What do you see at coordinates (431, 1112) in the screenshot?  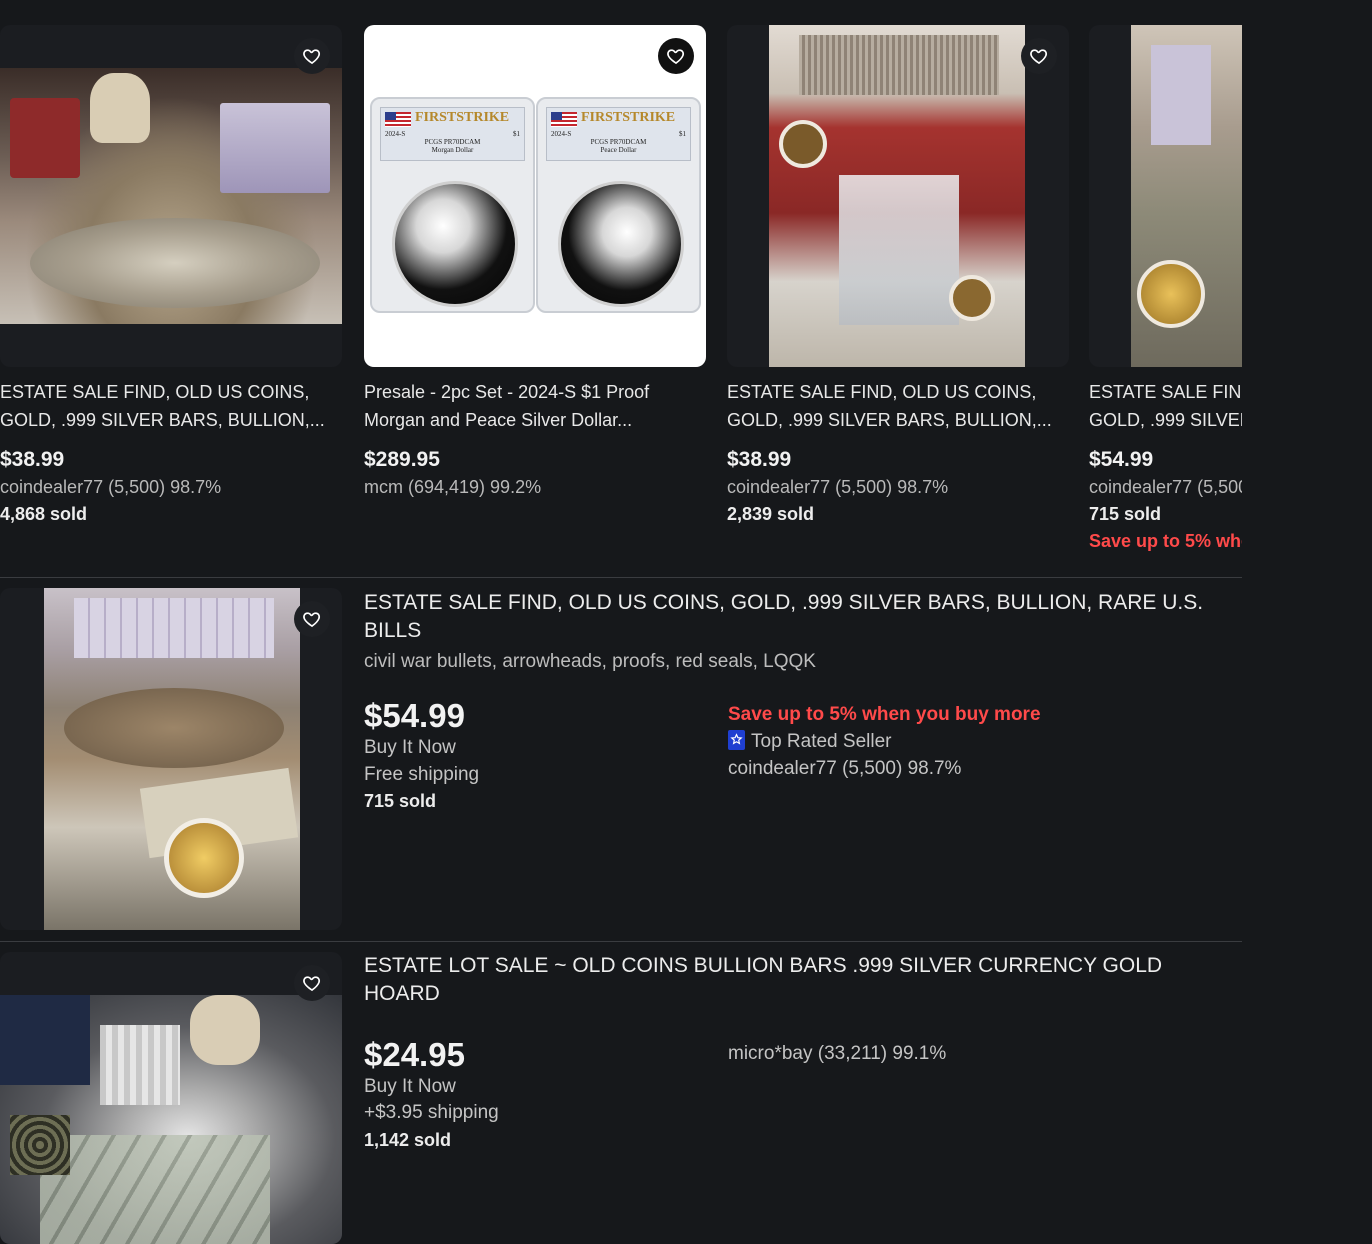 I see `shipping-info: +$3.95 shipping` at bounding box center [431, 1112].